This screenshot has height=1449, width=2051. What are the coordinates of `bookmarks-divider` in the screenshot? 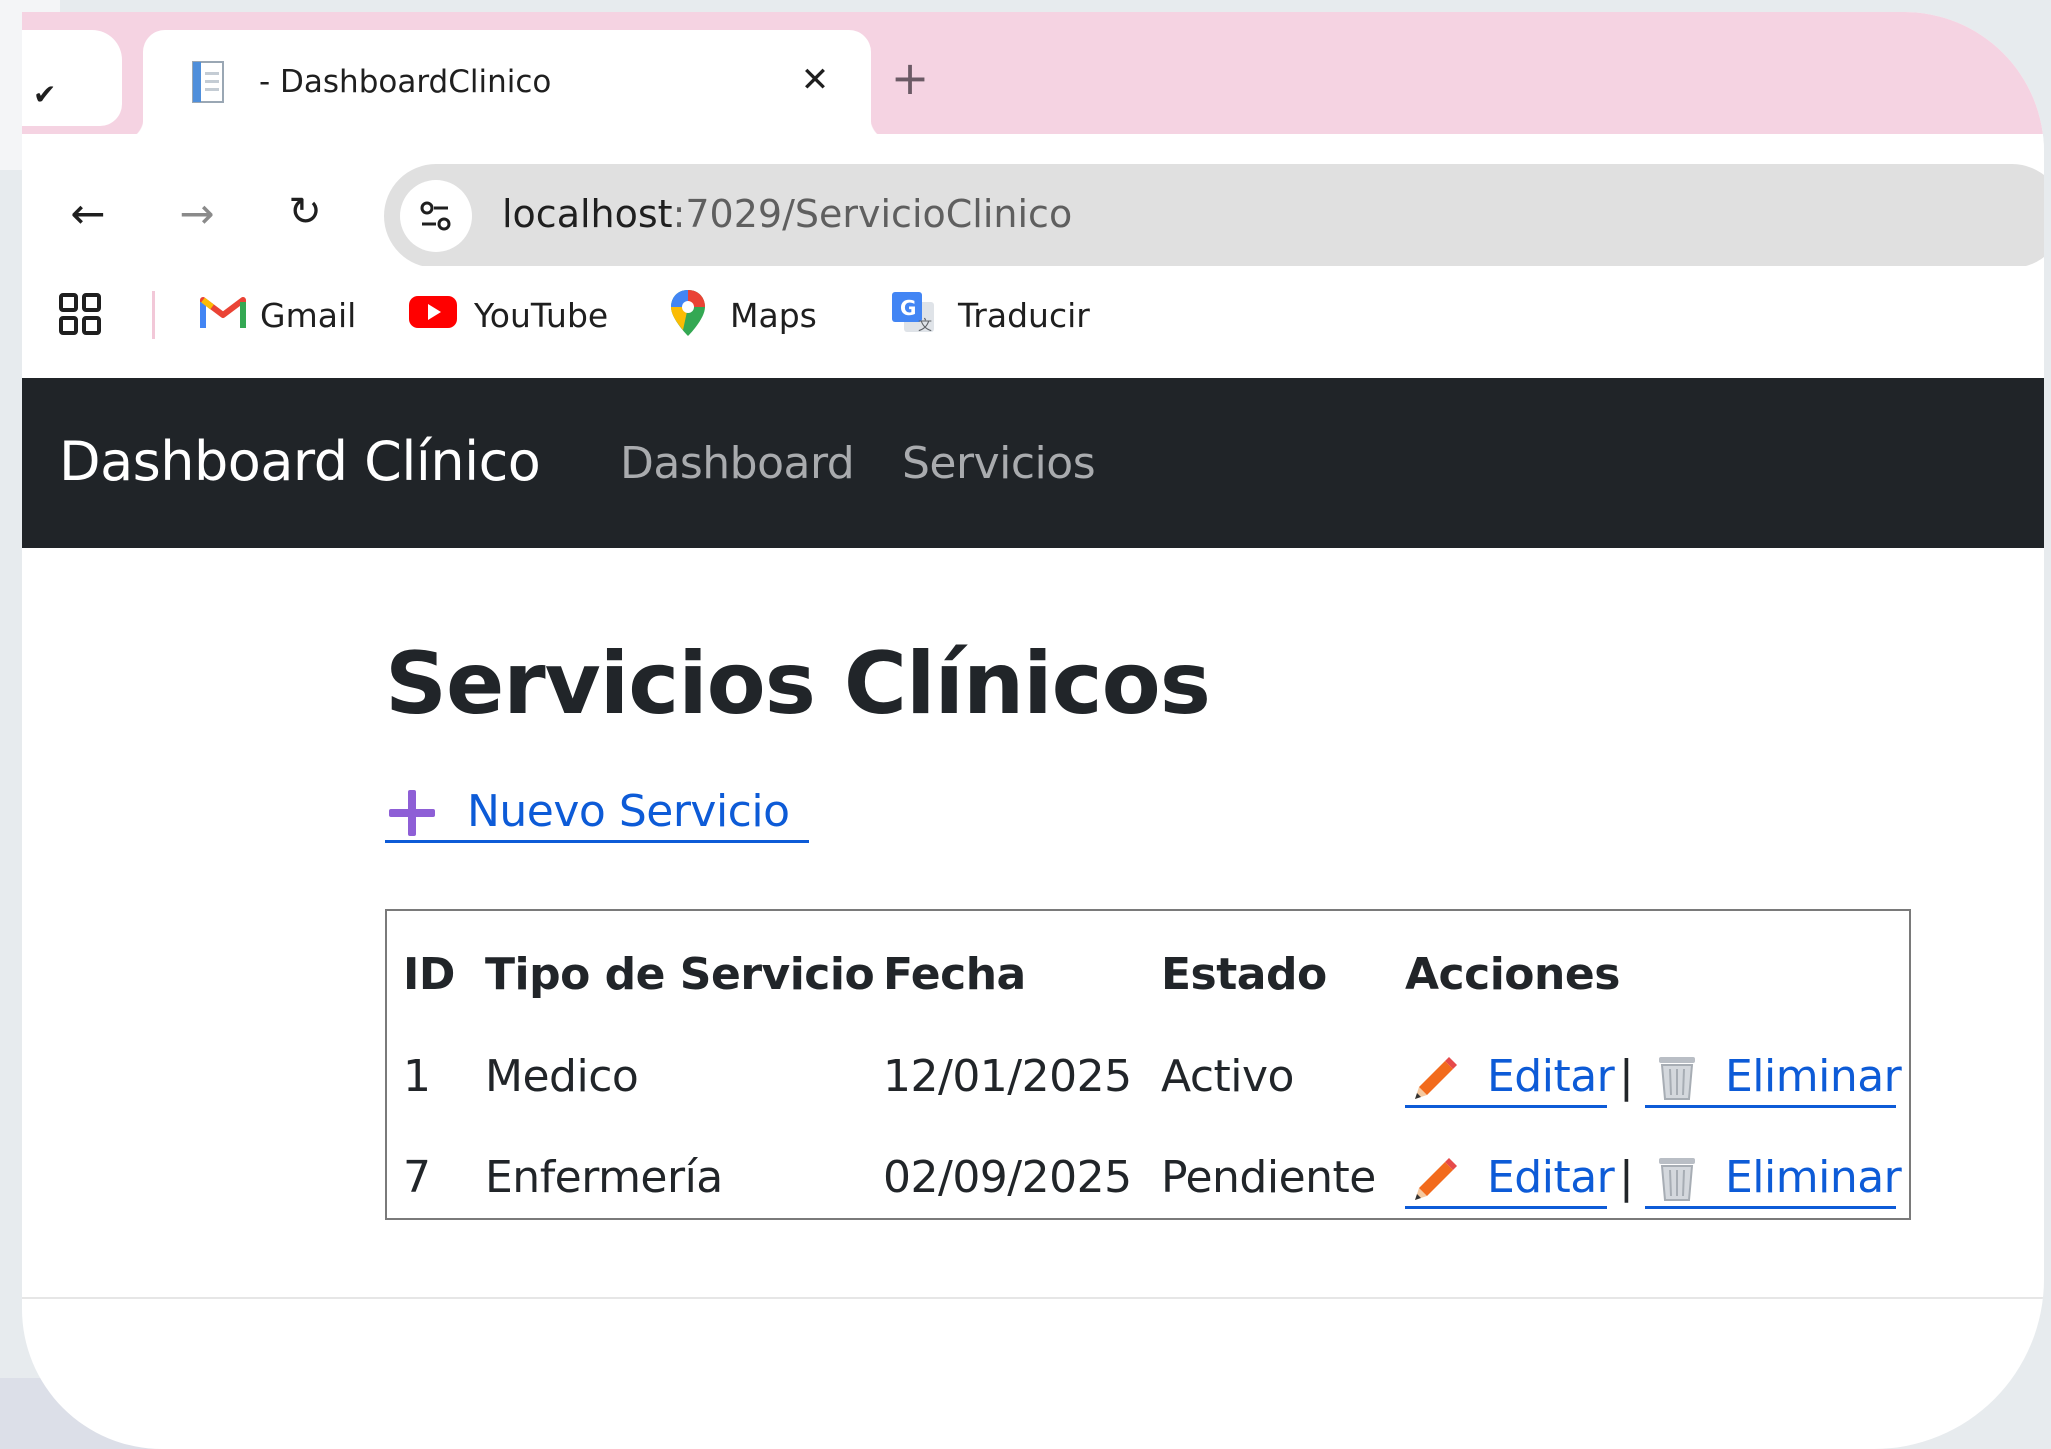 It's located at (153, 315).